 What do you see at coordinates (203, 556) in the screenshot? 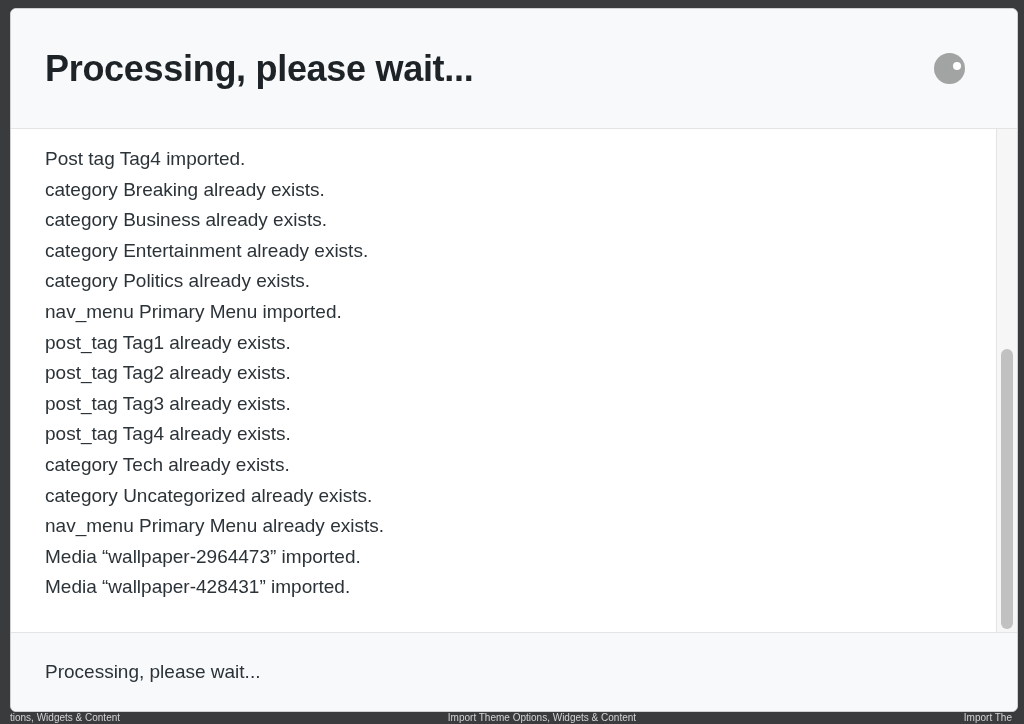
I see `log-line: Media “wallpaper-2964473” imported.` at bounding box center [203, 556].